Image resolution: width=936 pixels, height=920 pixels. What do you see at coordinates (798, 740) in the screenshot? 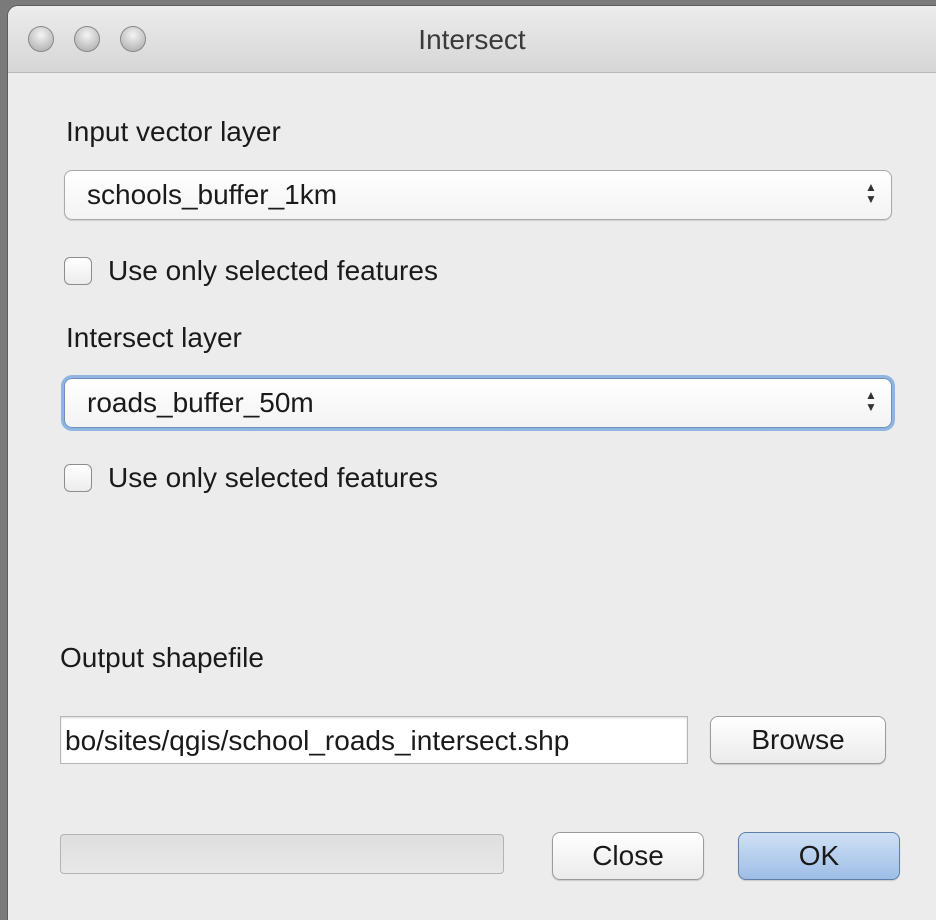
I see `browse-button: Browse` at bounding box center [798, 740].